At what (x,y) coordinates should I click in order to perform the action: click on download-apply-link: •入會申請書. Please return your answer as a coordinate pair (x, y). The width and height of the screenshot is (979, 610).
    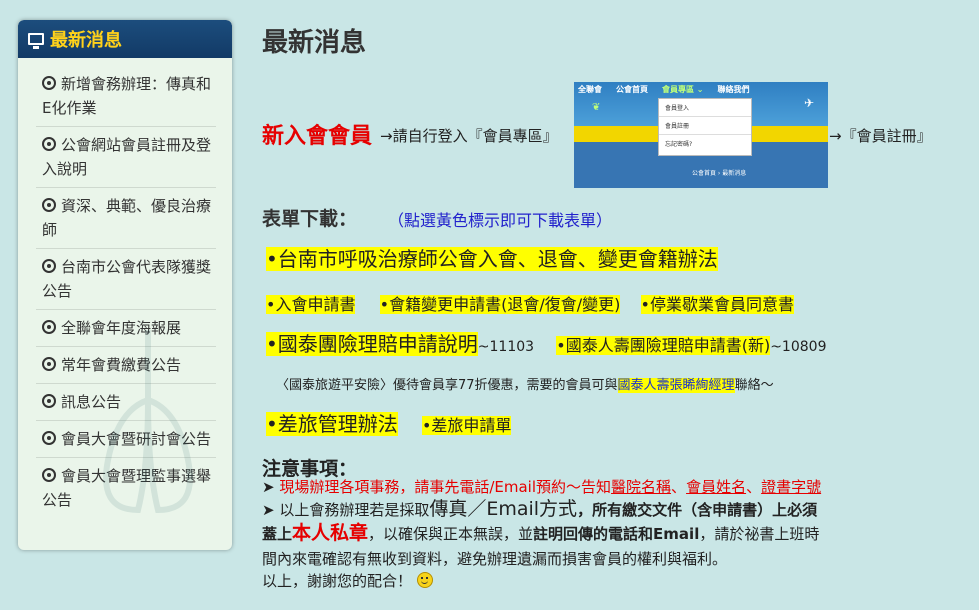
    Looking at the image, I should click on (311, 304).